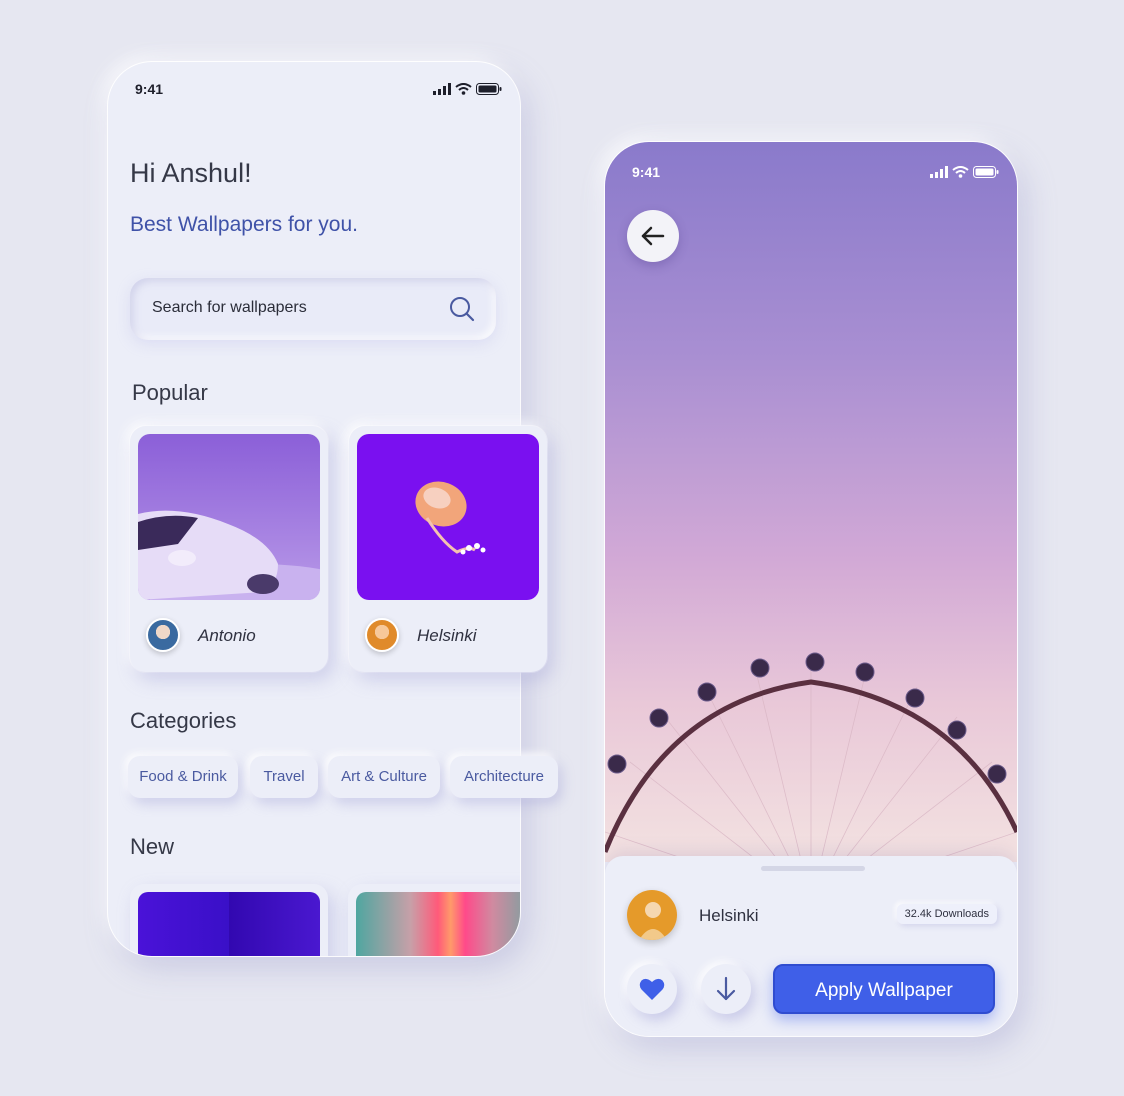 The image size is (1124, 1096). Describe the element at coordinates (504, 777) in the screenshot. I see `category-chip-architecture: Architecture` at that location.